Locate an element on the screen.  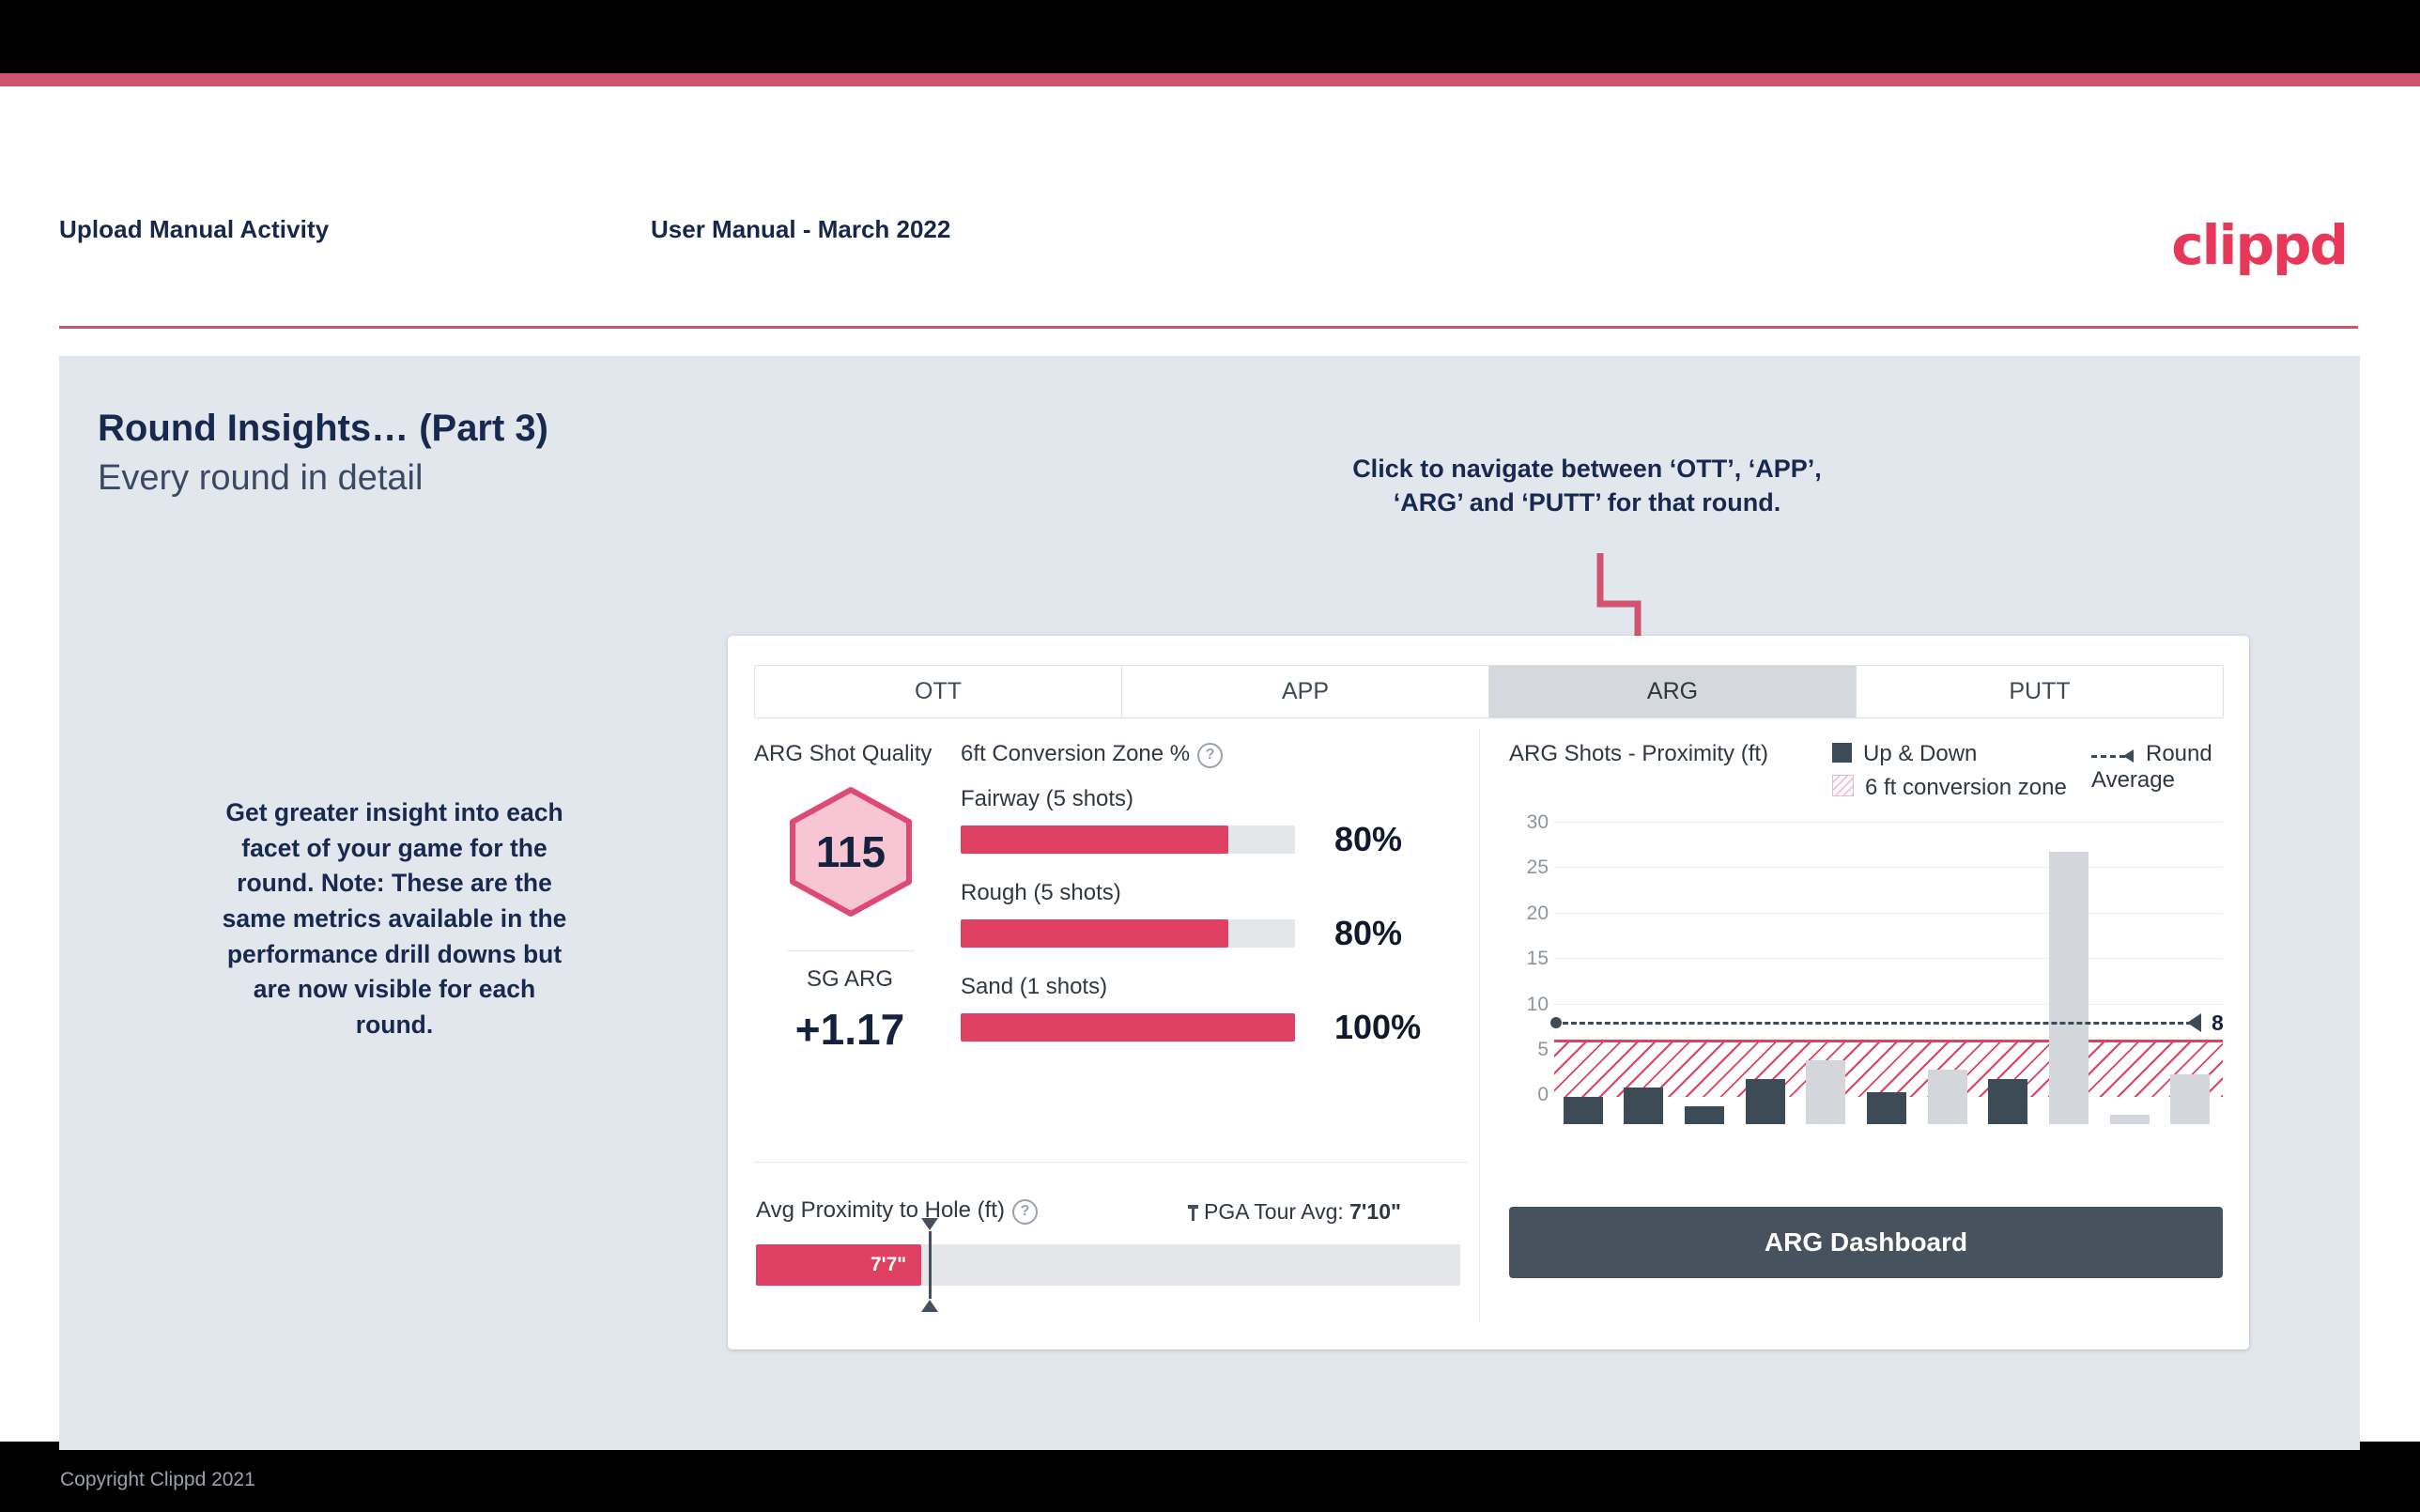
round-average-arrow-icon is located at coordinates (2194, 1023).